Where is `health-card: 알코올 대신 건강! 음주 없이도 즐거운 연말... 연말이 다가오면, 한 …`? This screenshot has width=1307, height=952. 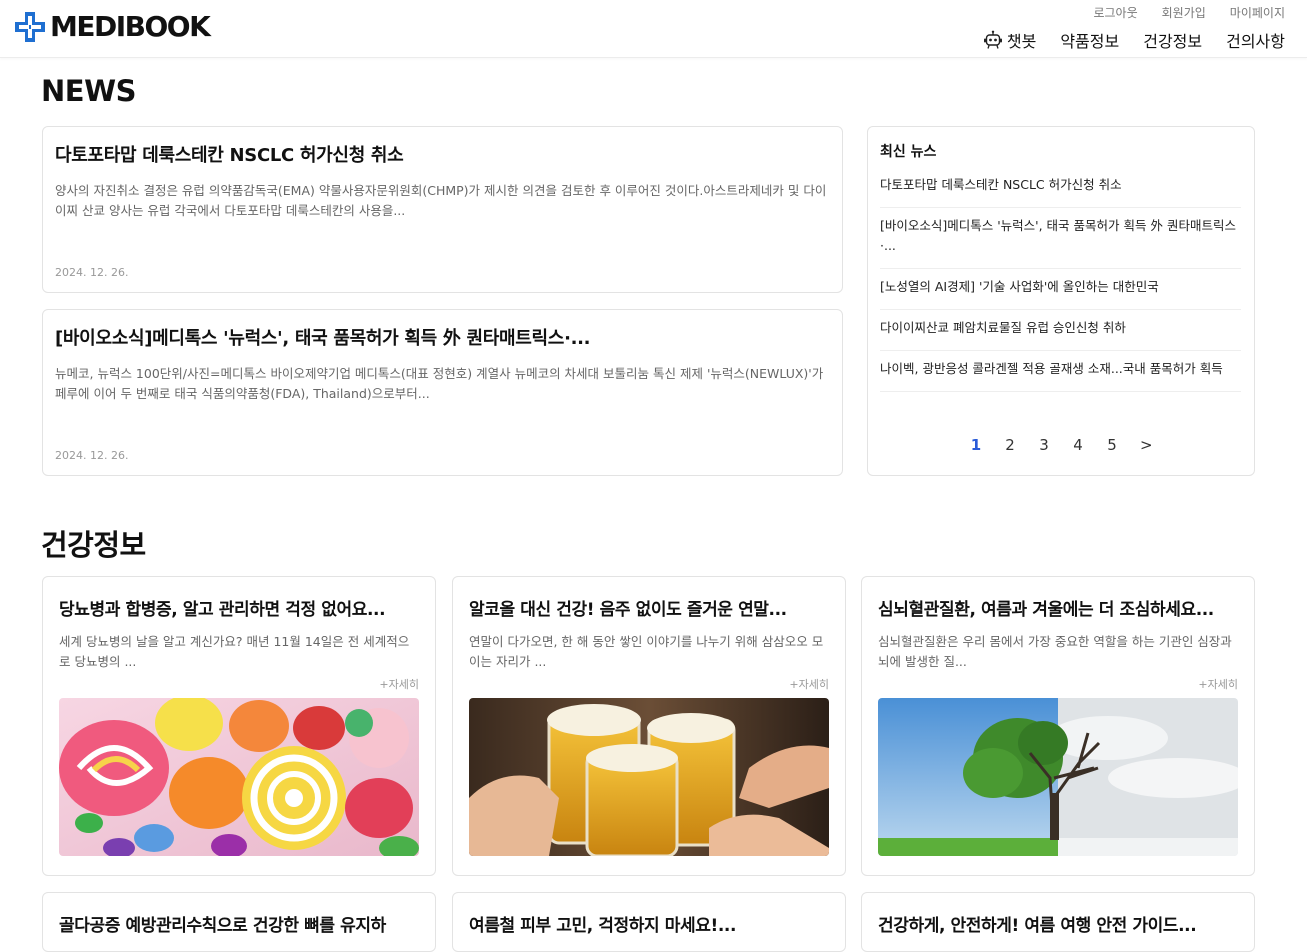
health-card: 알코올 대신 건강! 음주 없이도 즐거운 연말... 연말이 다가오면, 한 … is located at coordinates (649, 726).